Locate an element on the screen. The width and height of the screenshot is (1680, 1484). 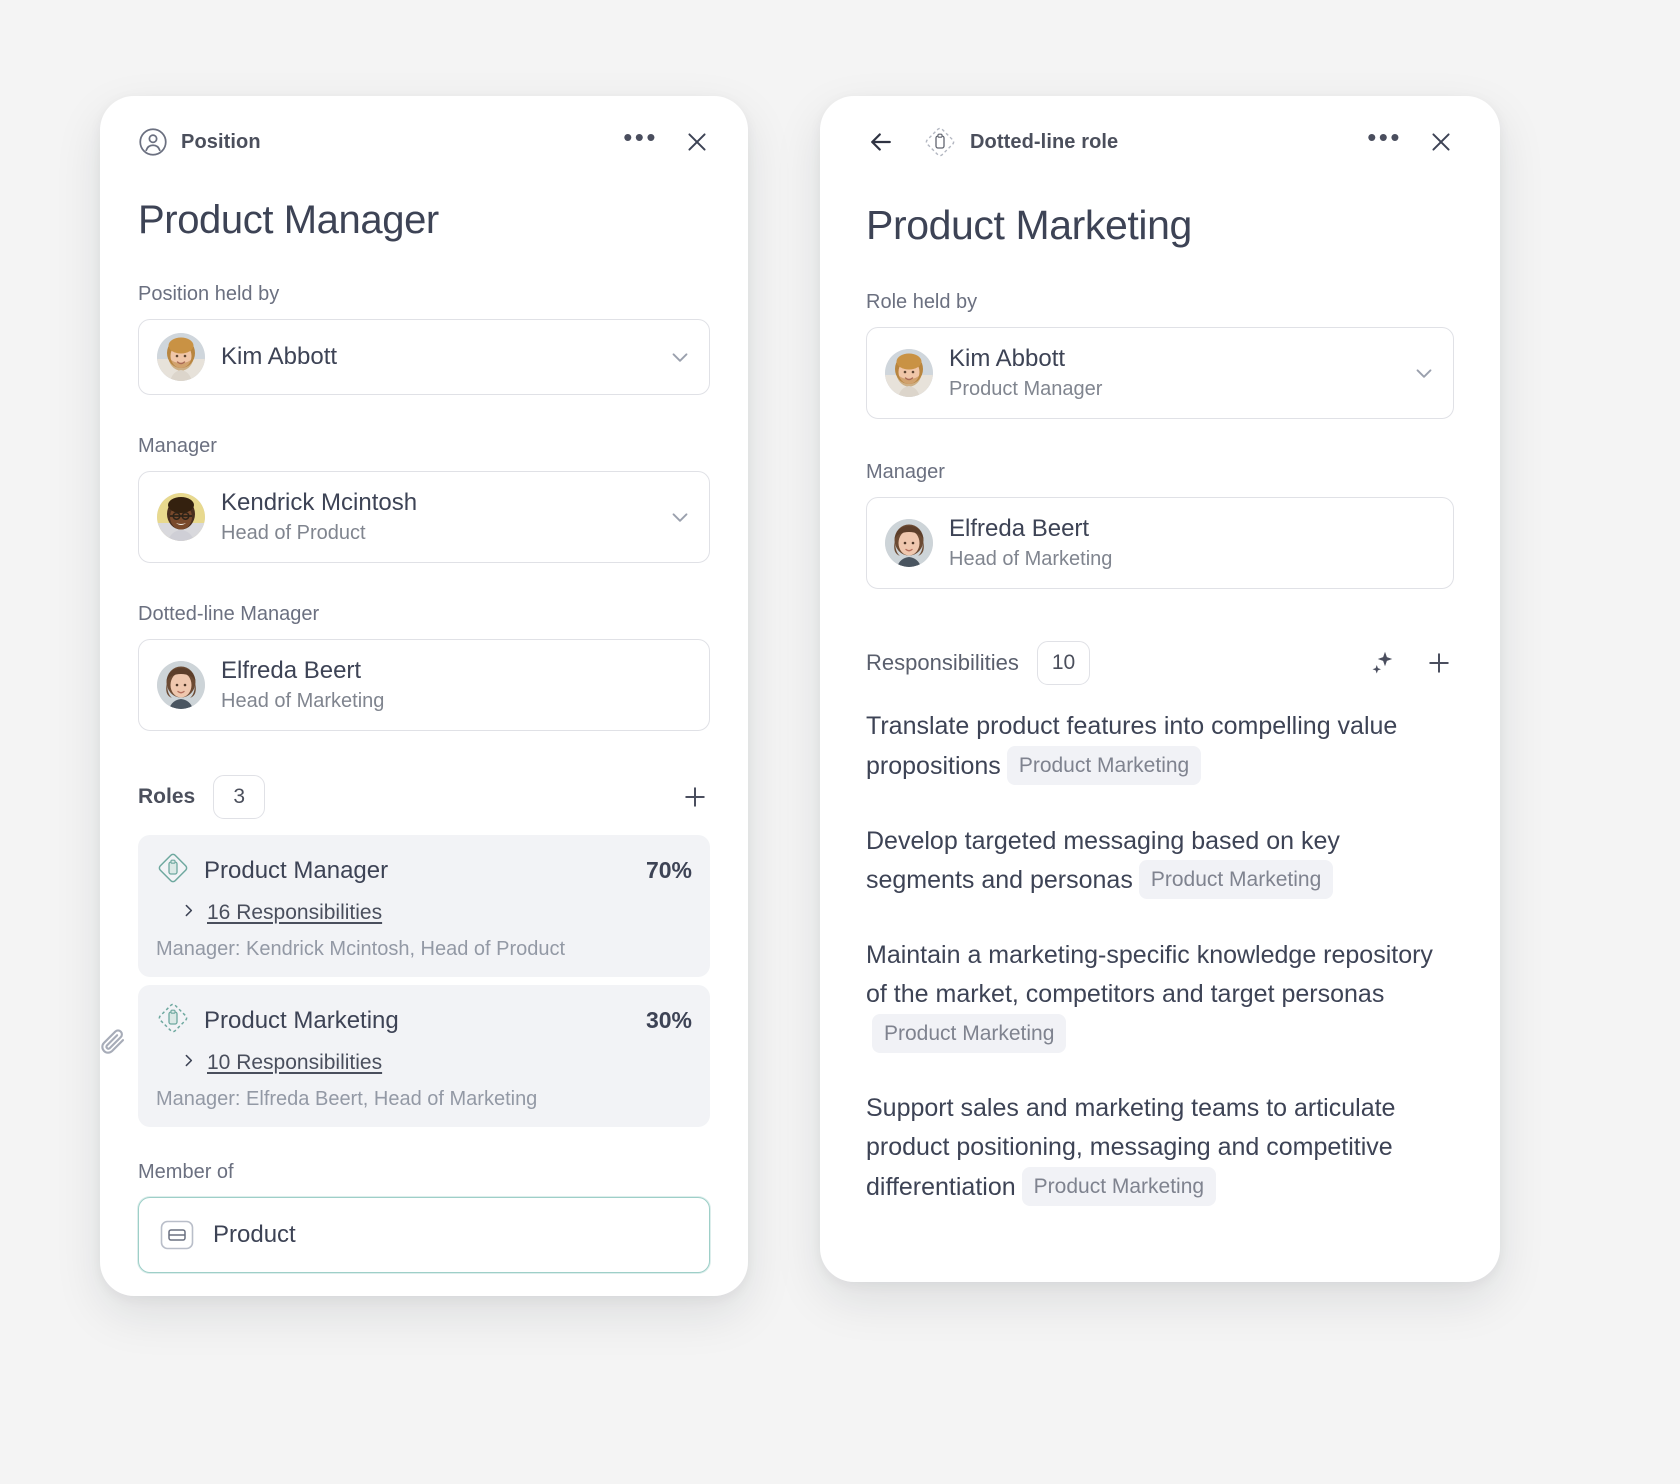
page-title: Product Manager is located at coordinates (288, 220).